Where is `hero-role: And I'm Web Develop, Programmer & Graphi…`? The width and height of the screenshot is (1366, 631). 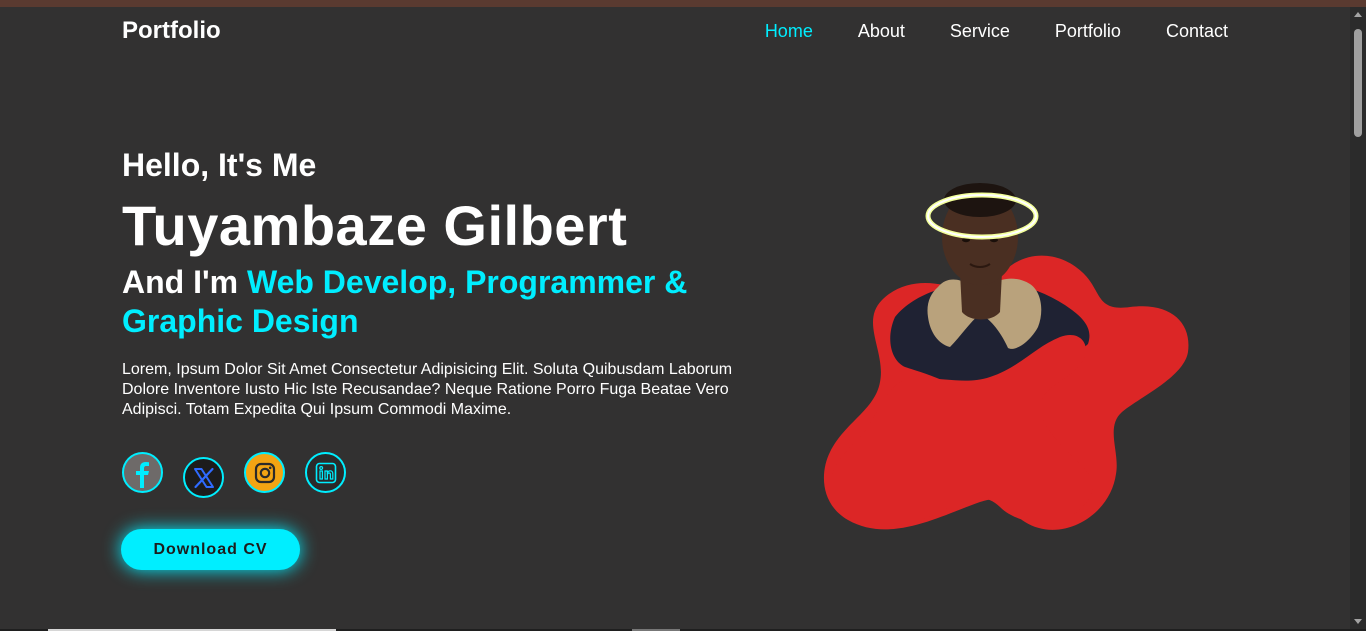
hero-role: And I'm Web Develop, Programmer & Graphi… is located at coordinates (442, 302).